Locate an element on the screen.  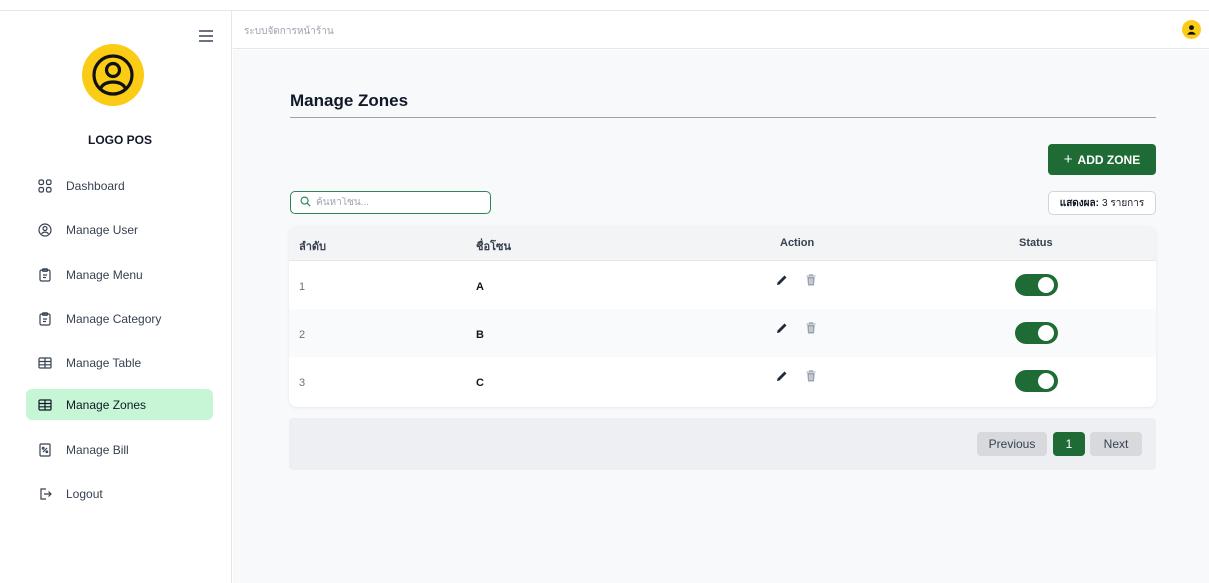
row-number: 1 is located at coordinates (302, 287).